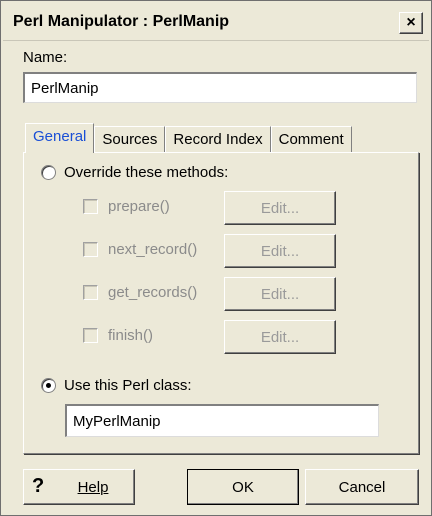 The height and width of the screenshot is (516, 432). I want to click on use-perl-class-option: Use this Perl class:, so click(116, 385).